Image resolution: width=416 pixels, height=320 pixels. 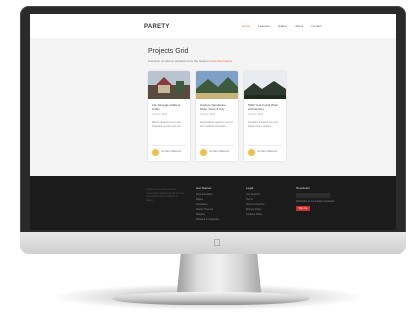 I want to click on nav-link-features: Features, so click(x=264, y=26).